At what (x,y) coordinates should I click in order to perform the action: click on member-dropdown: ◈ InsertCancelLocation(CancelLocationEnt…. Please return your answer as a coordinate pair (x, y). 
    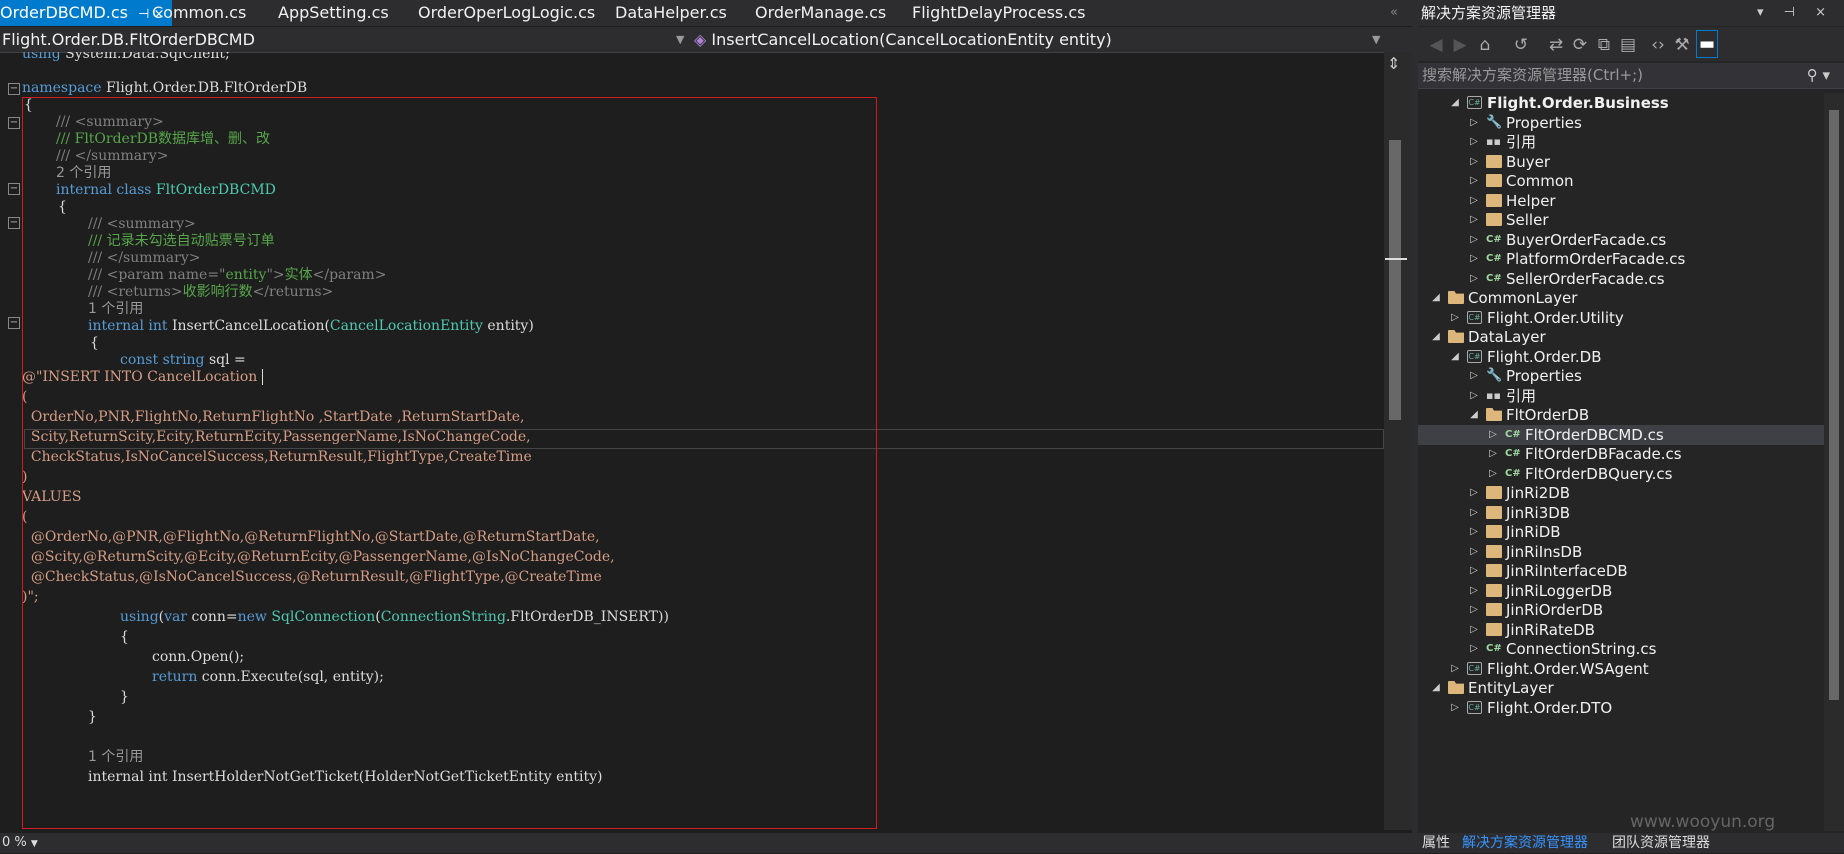
    Looking at the image, I should click on (903, 39).